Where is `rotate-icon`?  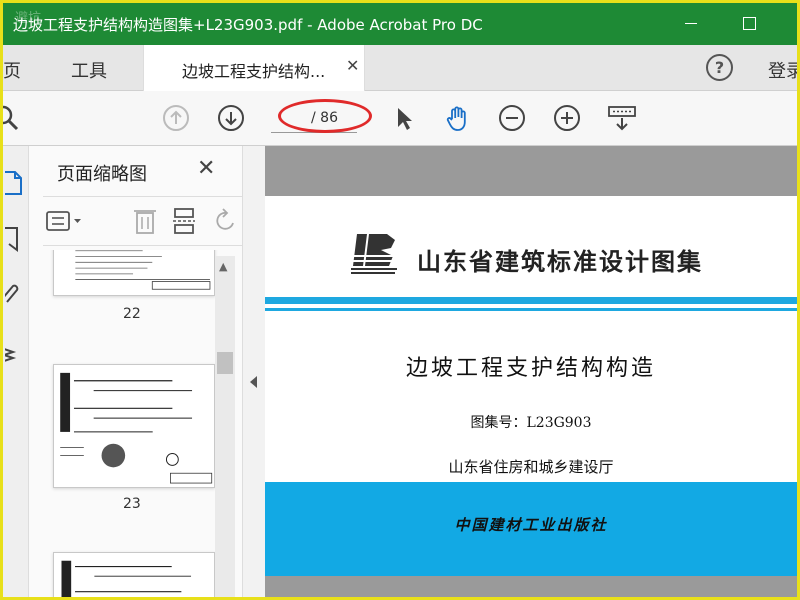
rotate-icon is located at coordinates (225, 221).